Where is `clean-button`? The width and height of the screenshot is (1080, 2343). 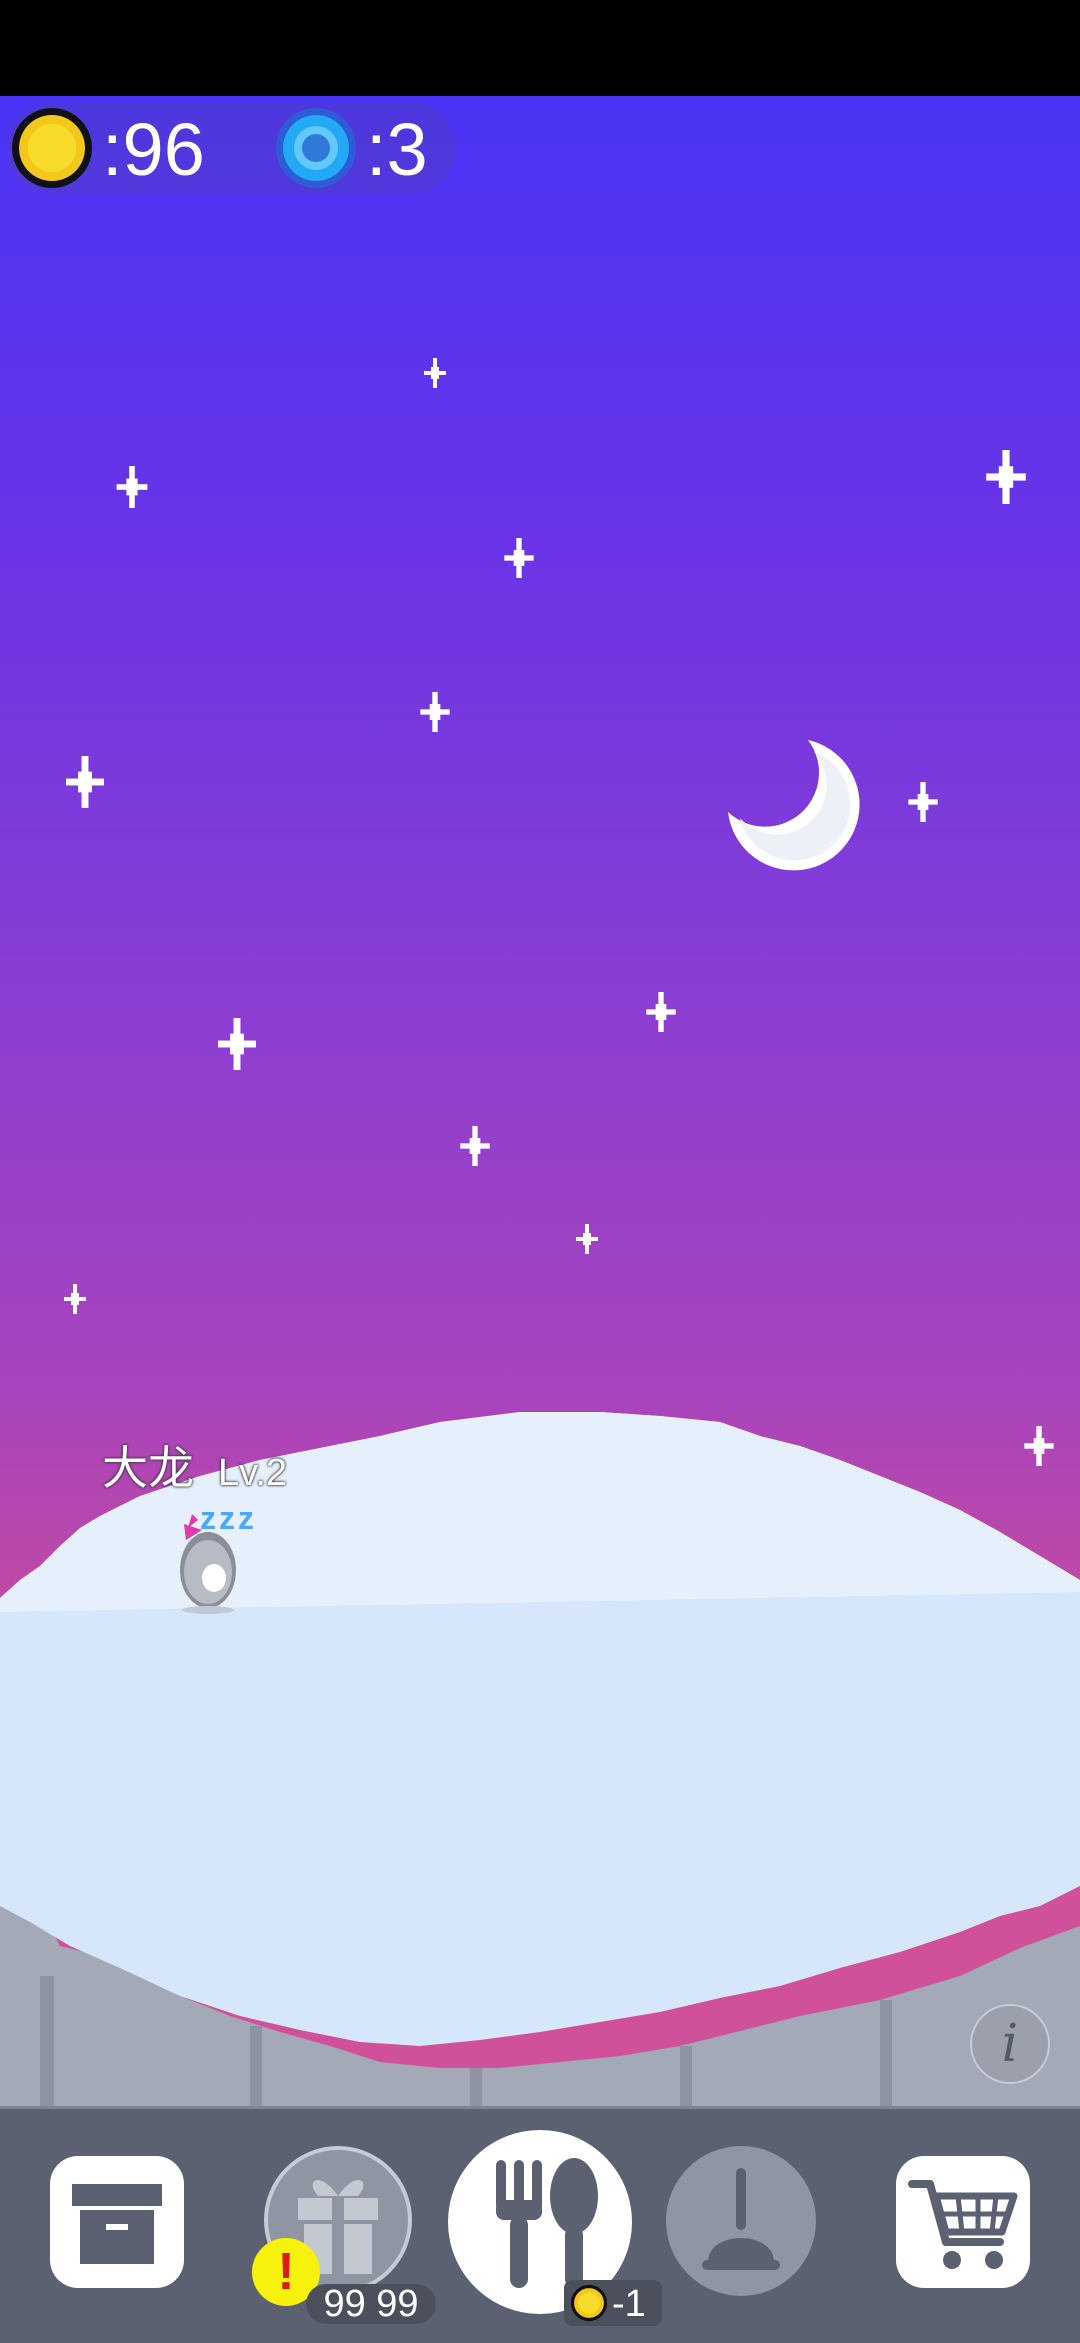
clean-button is located at coordinates (741, 2221).